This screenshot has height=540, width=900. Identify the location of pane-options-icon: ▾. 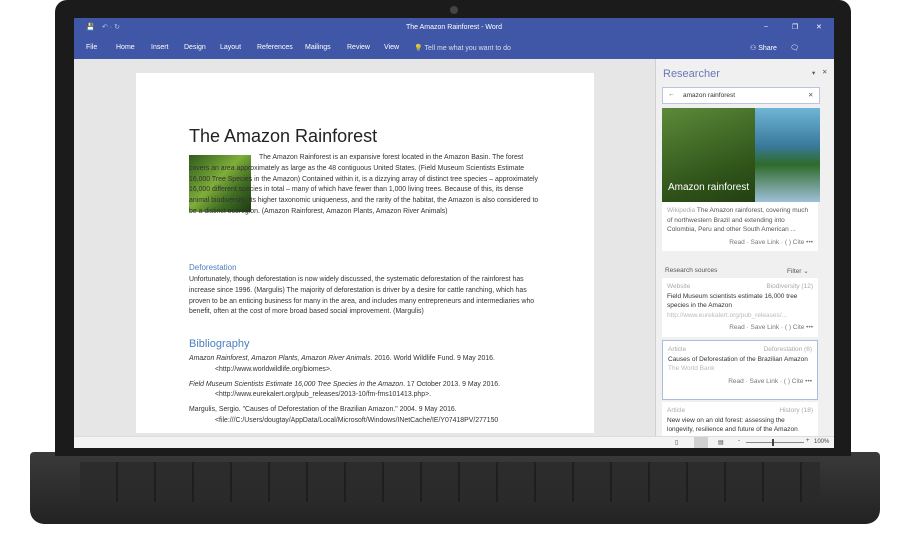
(813, 73).